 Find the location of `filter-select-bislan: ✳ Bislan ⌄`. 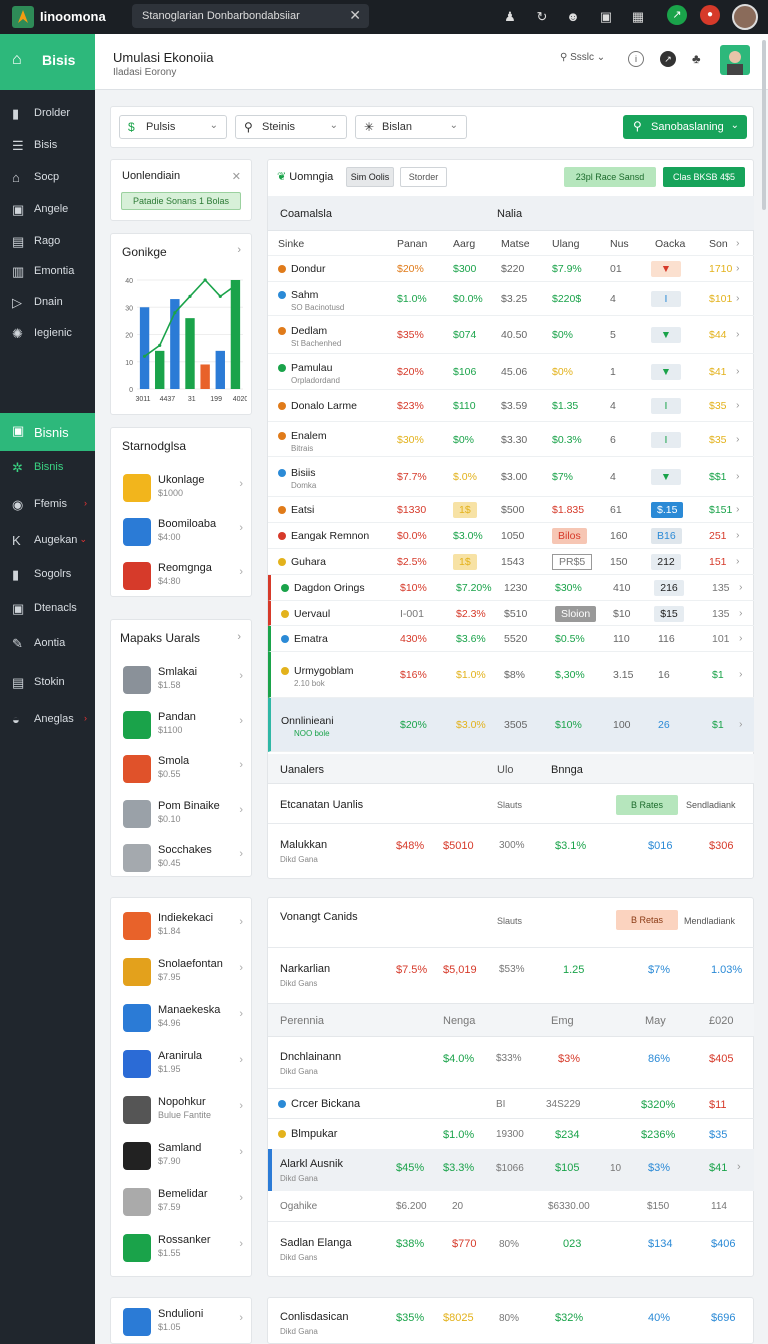

filter-select-bislan: ✳ Bislan ⌄ is located at coordinates (411, 127).